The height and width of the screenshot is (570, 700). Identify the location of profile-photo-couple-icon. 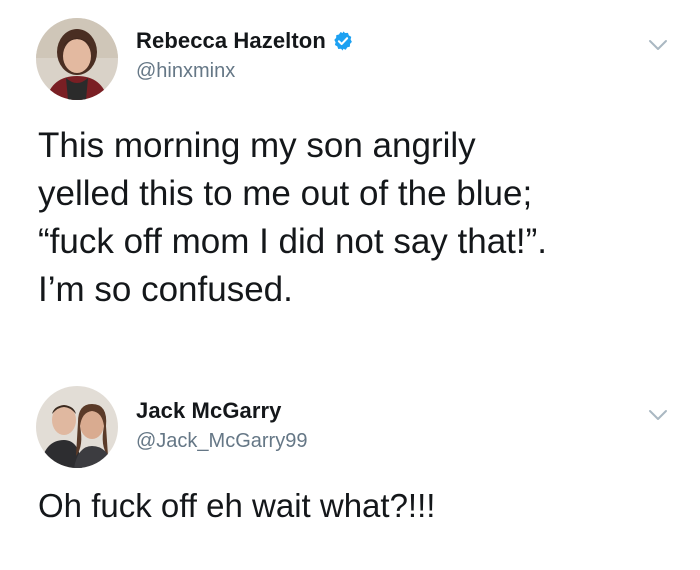
(77, 427).